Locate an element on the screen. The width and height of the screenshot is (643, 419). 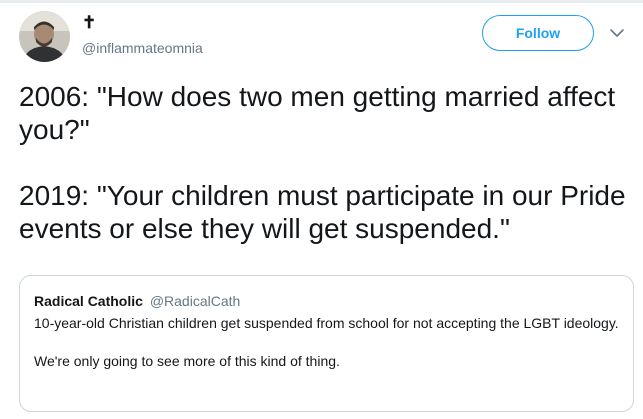
avatar-photo is located at coordinates (44, 36).